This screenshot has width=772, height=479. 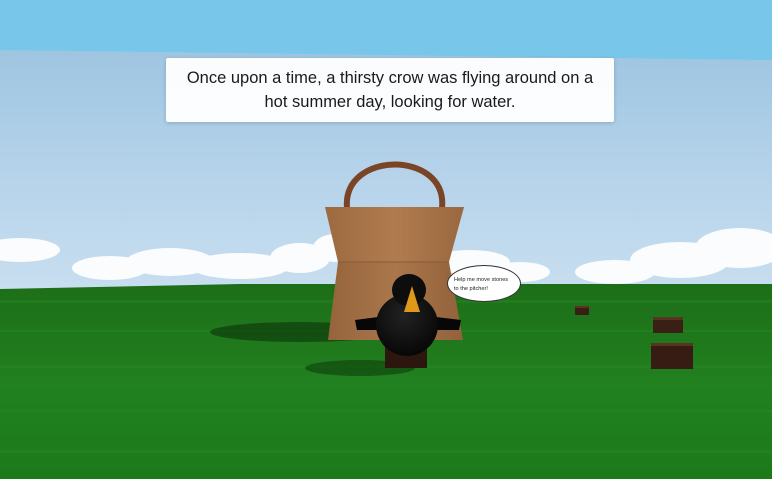 What do you see at coordinates (394, 234) in the screenshot?
I see `pitcher-upper-body` at bounding box center [394, 234].